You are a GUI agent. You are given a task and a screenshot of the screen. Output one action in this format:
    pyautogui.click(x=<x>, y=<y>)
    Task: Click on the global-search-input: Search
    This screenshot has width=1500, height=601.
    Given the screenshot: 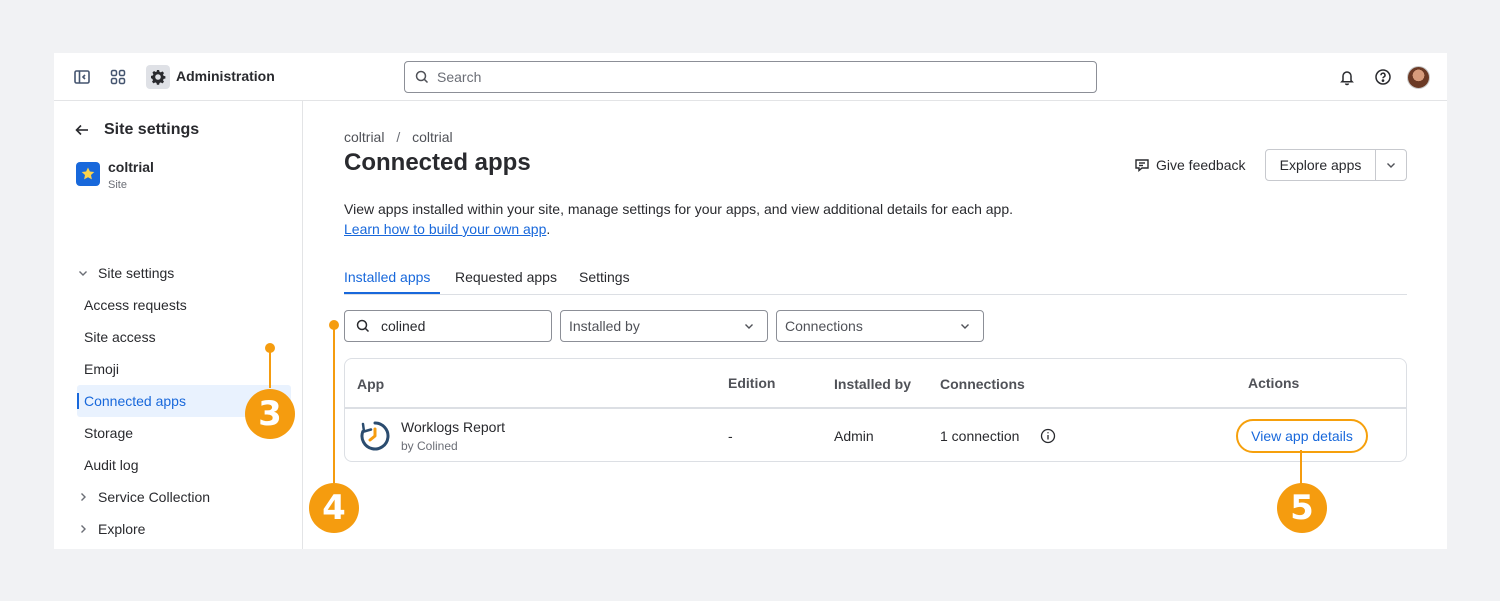 What is the action you would take?
    pyautogui.click(x=750, y=77)
    